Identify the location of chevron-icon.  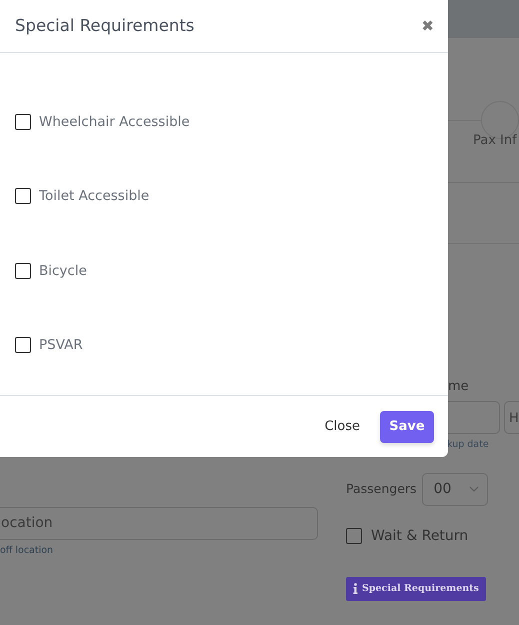
(473, 489).